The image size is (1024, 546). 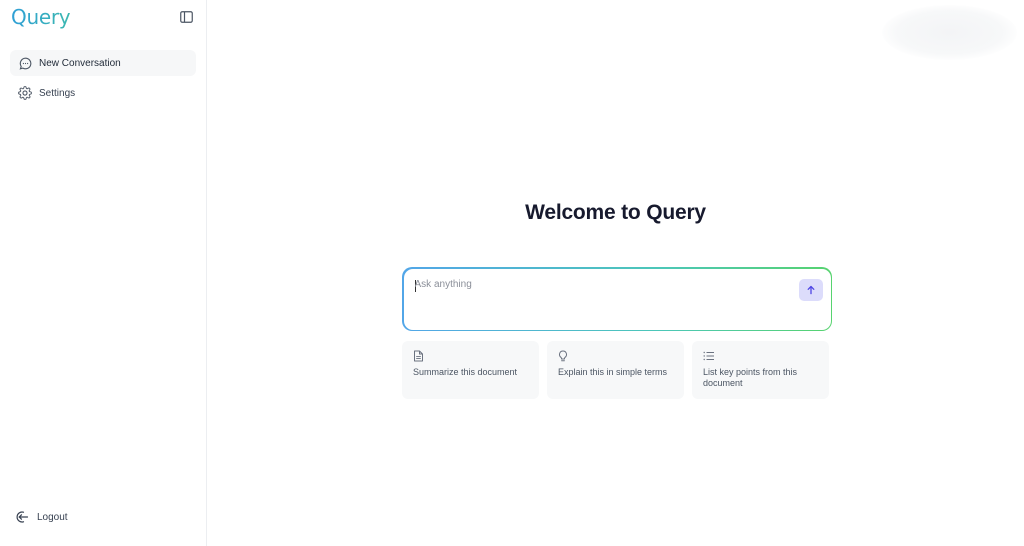 I want to click on new-conversation-button: New Conversation, so click(x=103, y=63).